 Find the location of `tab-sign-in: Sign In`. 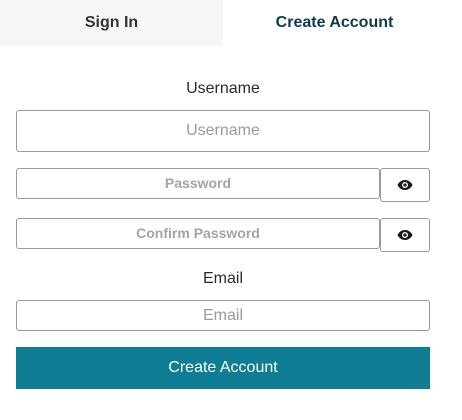

tab-sign-in: Sign In is located at coordinates (111, 23).